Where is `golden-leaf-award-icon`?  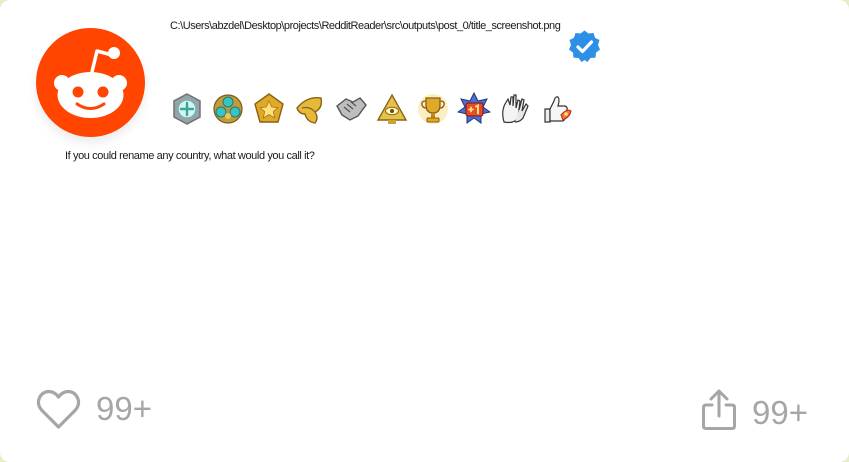 golden-leaf-award-icon is located at coordinates (310, 109).